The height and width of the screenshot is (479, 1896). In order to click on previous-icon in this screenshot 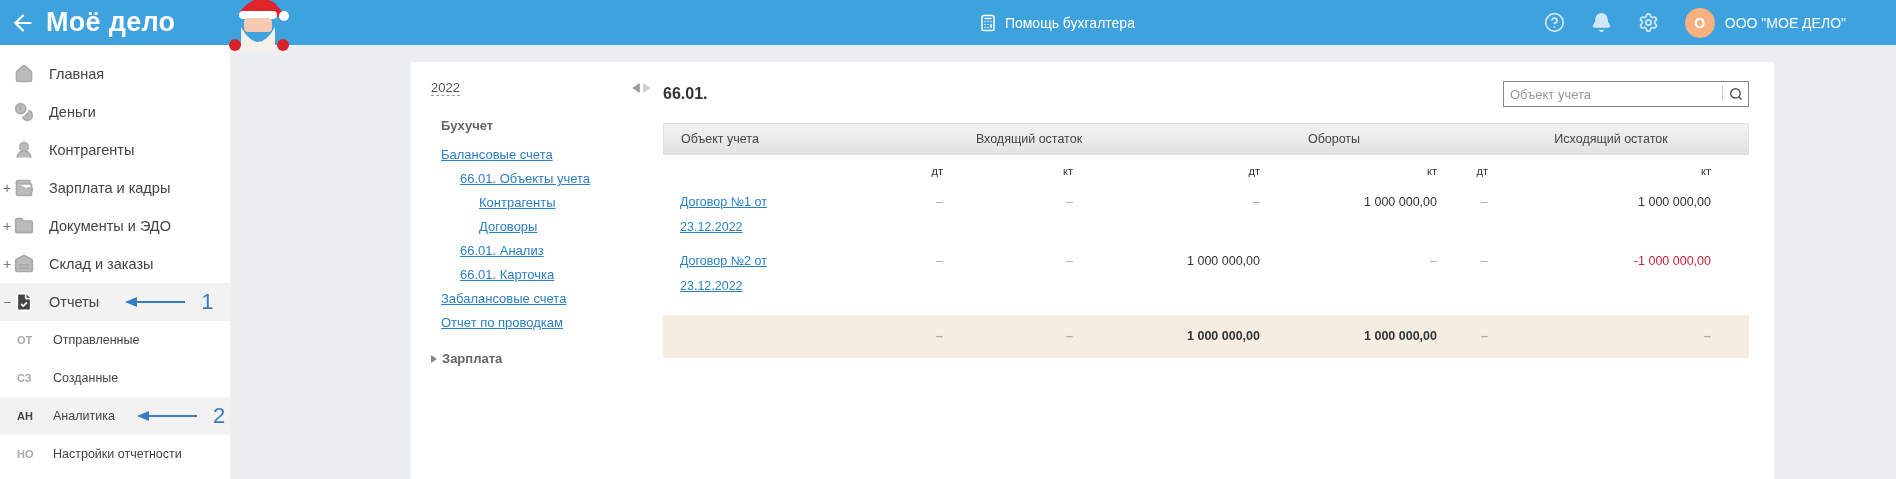, I will do `click(636, 88)`.